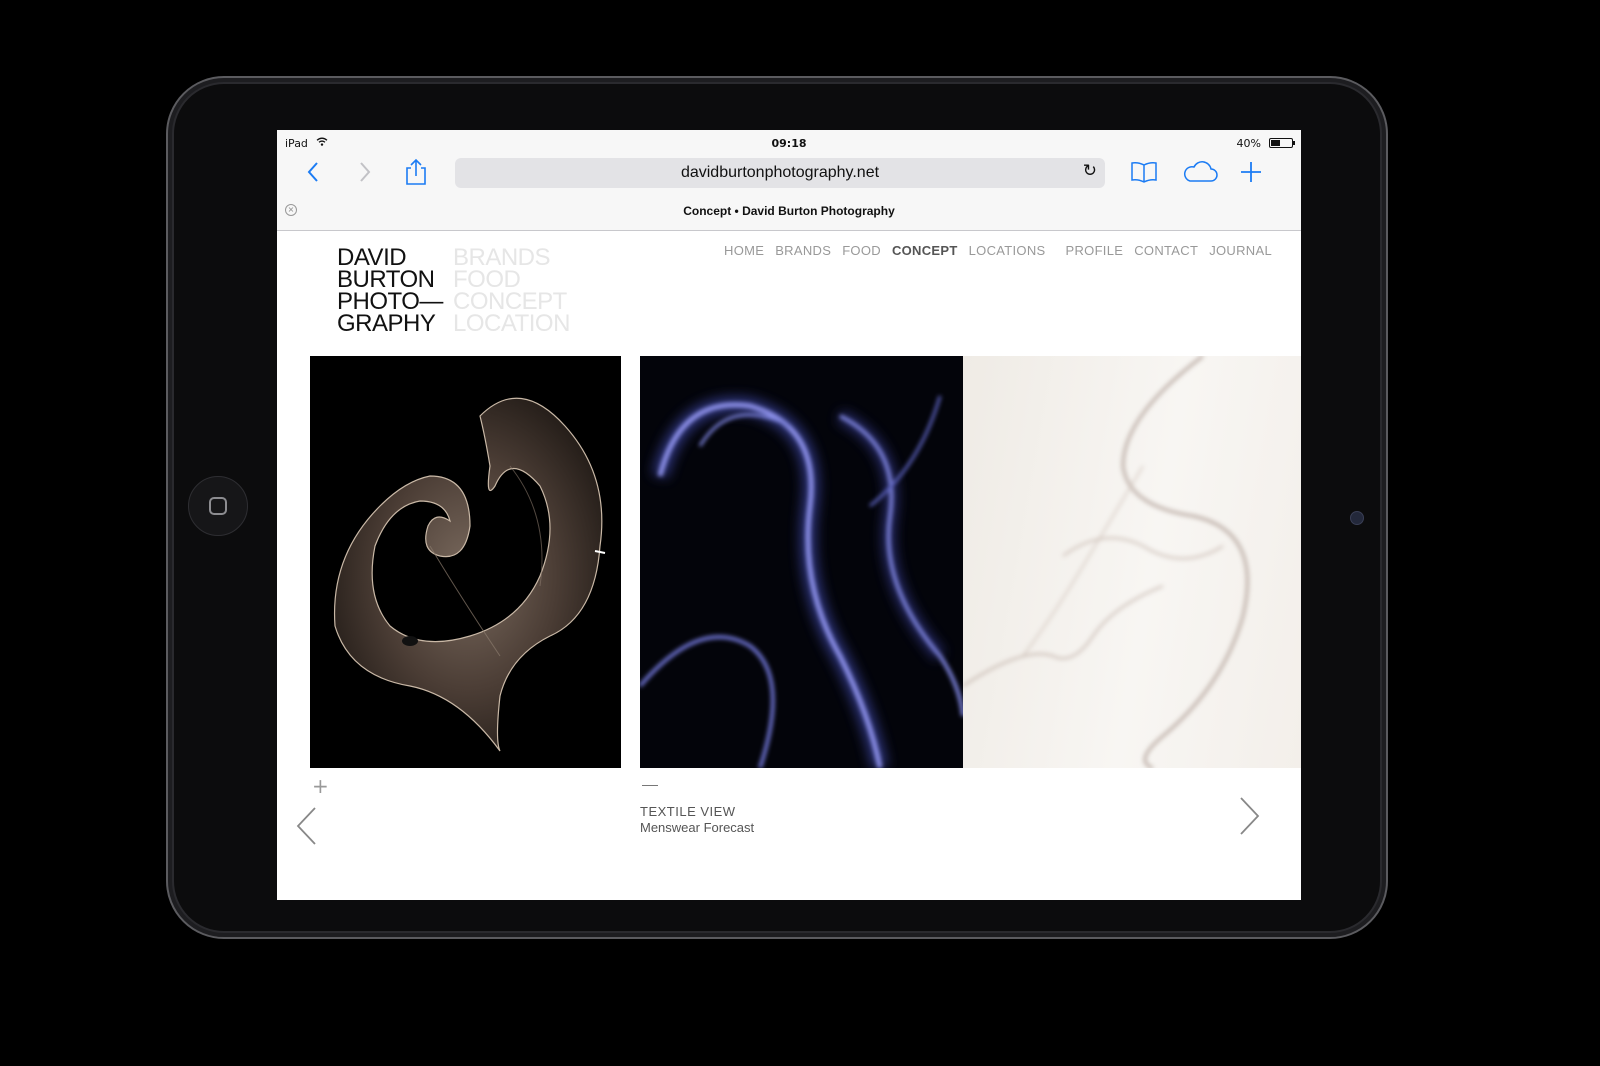 This screenshot has height=1066, width=1600. I want to click on battery-icon, so click(1282, 143).